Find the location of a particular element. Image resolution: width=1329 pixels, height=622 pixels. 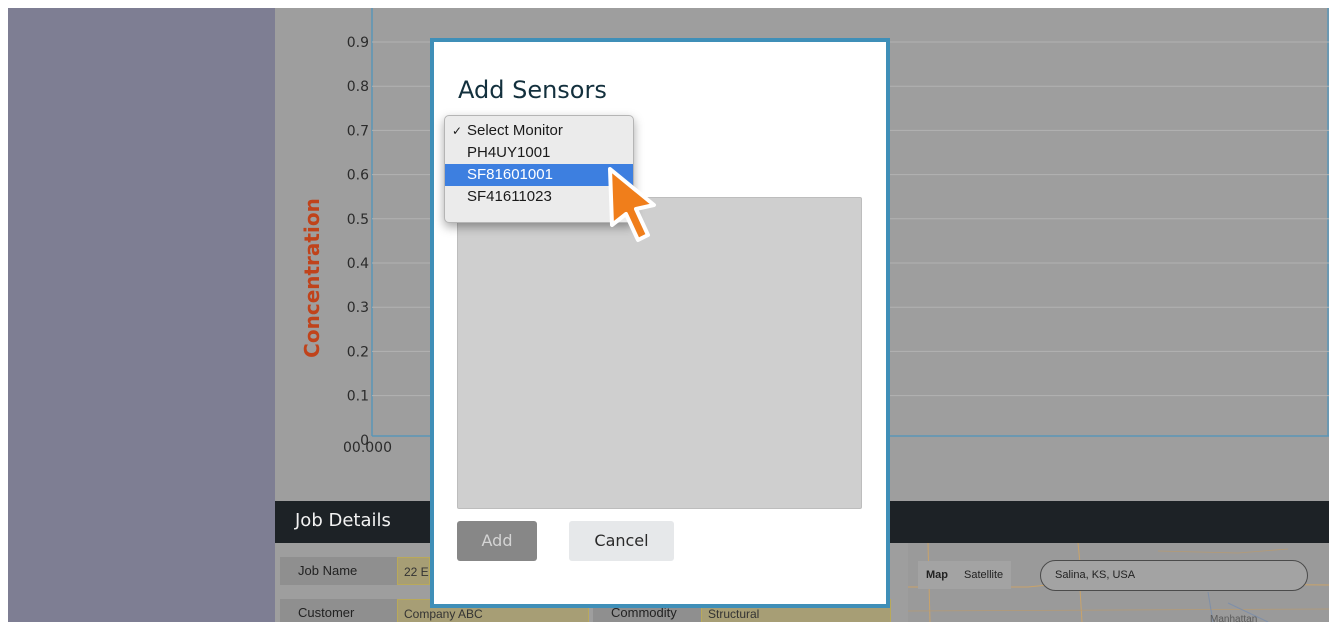

chart-y-tick-label: 0.3 is located at coordinates (358, 308).